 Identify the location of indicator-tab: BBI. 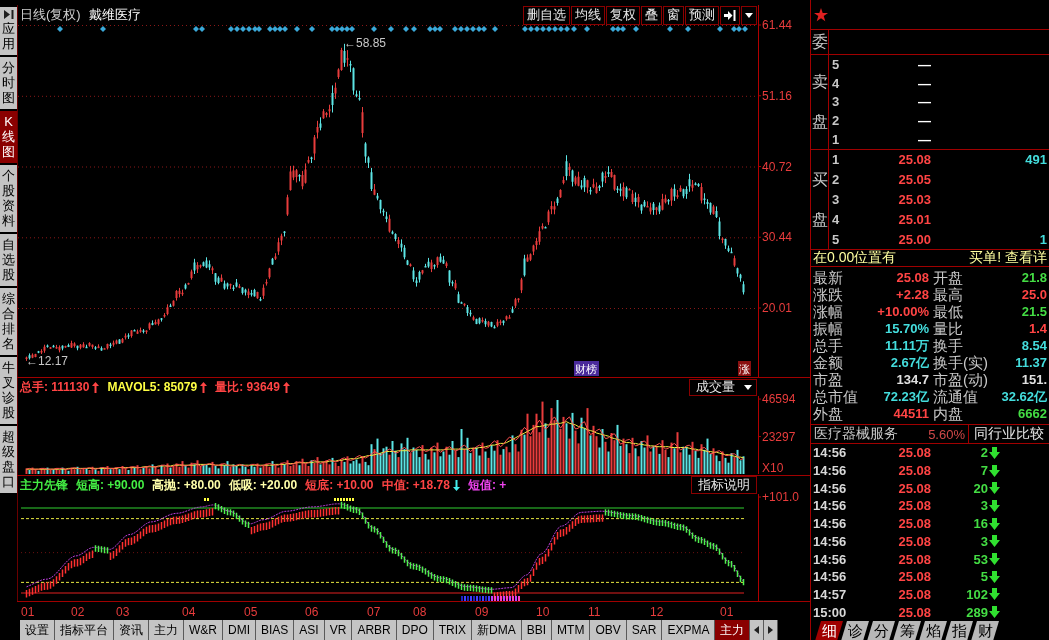
(537, 630).